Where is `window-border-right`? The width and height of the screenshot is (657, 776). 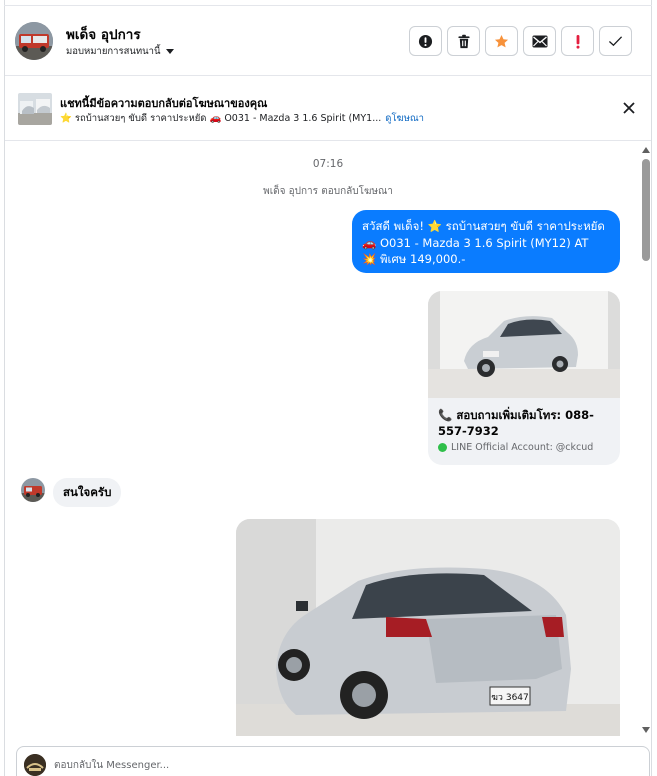 window-border-right is located at coordinates (651, 388).